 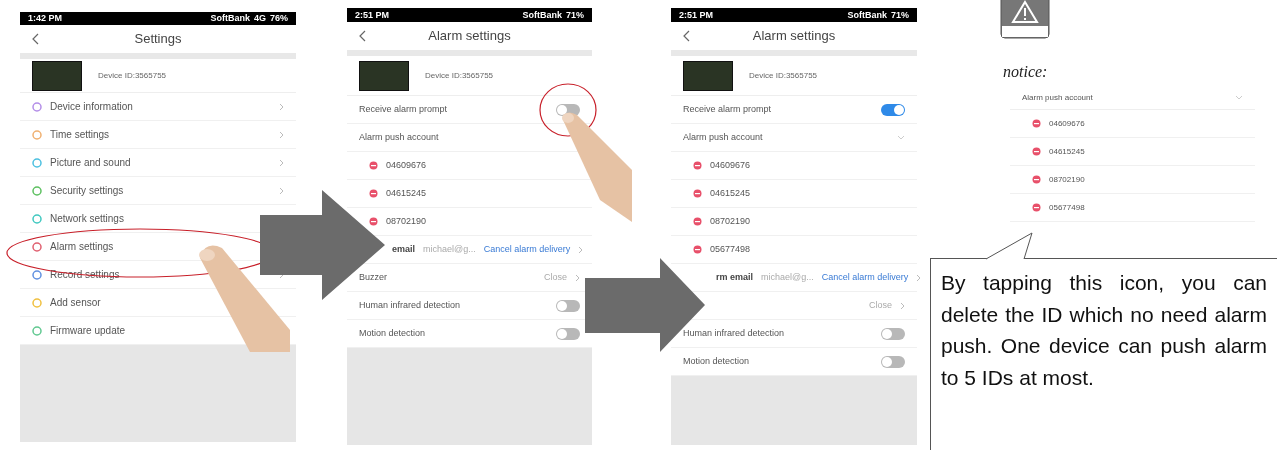 What do you see at coordinates (80, 134) in the screenshot?
I see `menu-item-label: Time settings` at bounding box center [80, 134].